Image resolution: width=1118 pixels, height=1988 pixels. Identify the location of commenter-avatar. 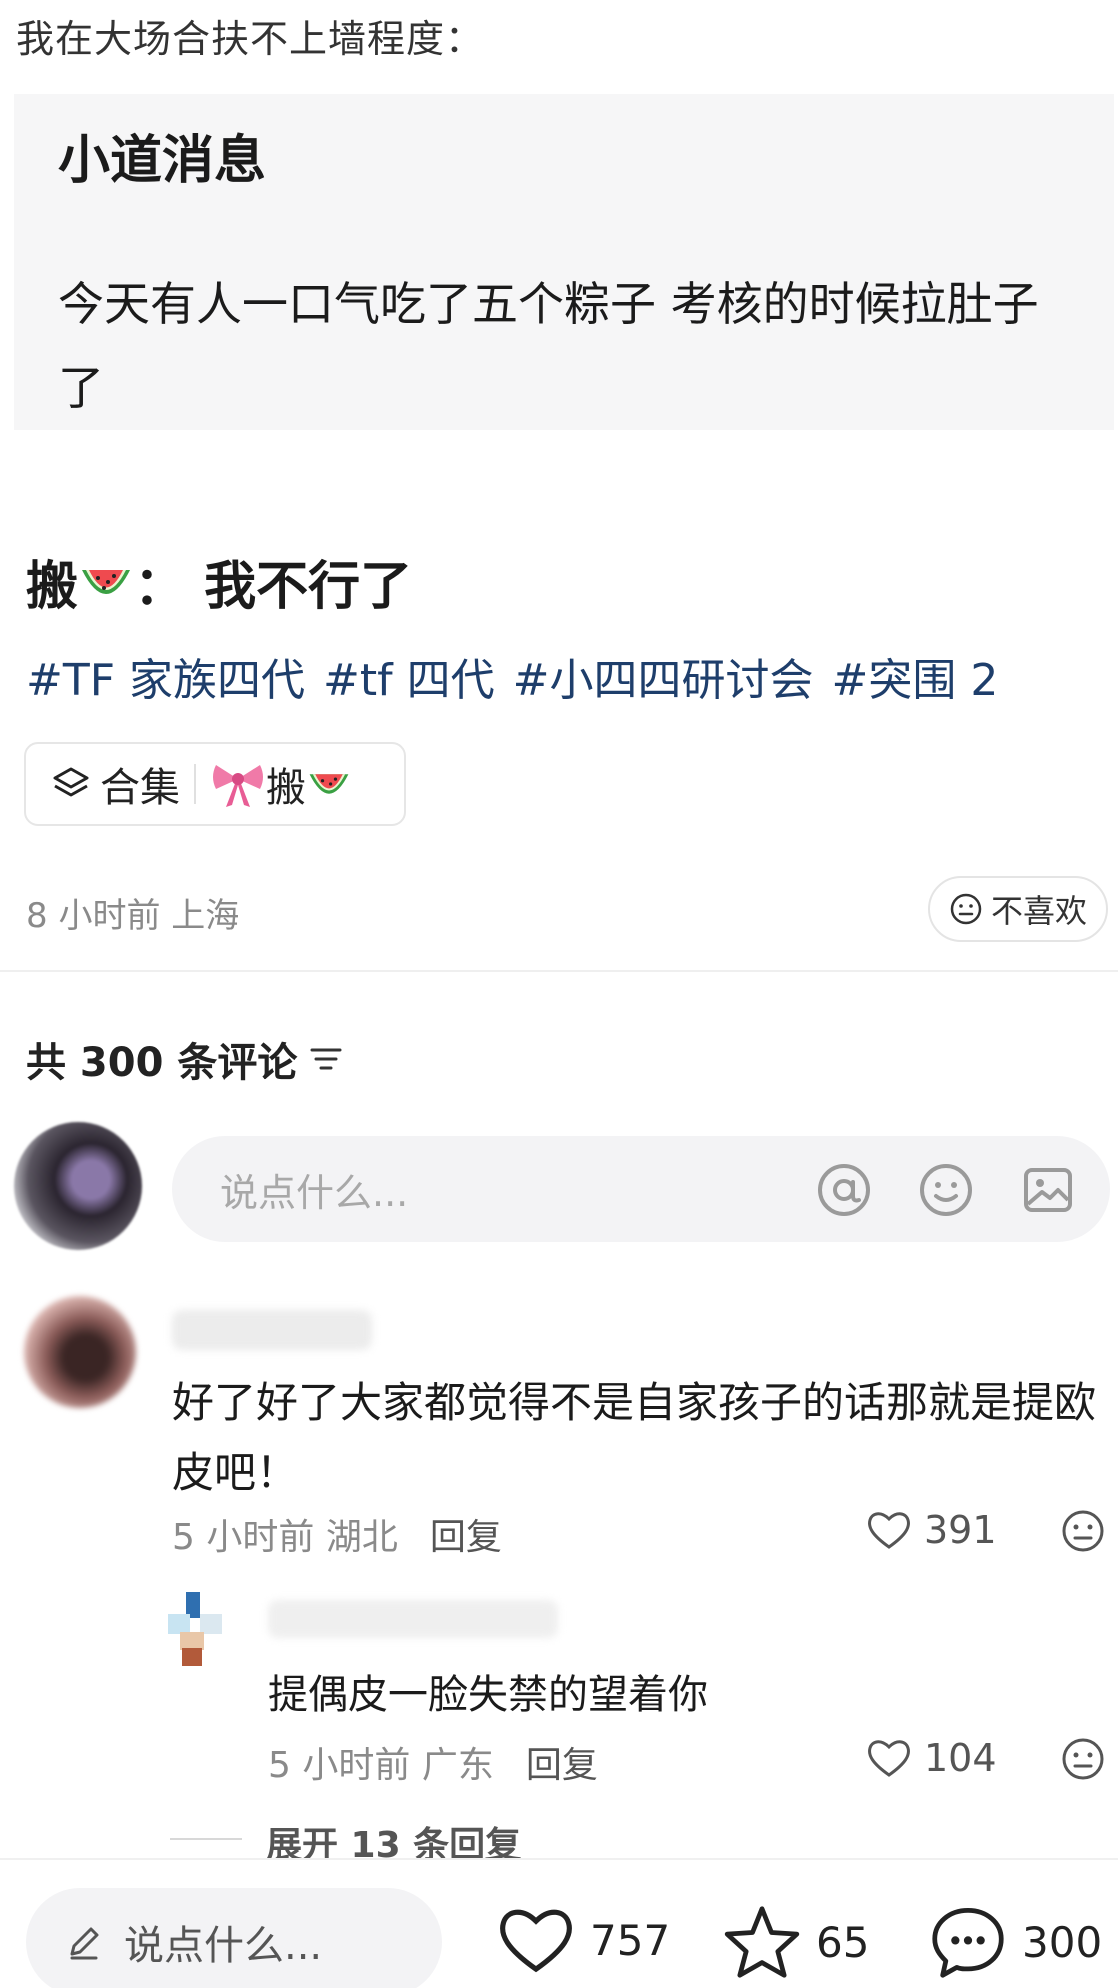
(80, 1352).